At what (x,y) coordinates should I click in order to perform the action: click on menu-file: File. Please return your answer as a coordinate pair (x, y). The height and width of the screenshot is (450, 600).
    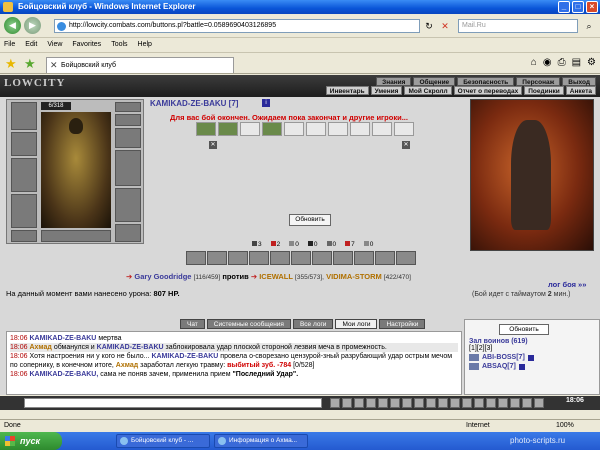
    Looking at the image, I should click on (9, 45).